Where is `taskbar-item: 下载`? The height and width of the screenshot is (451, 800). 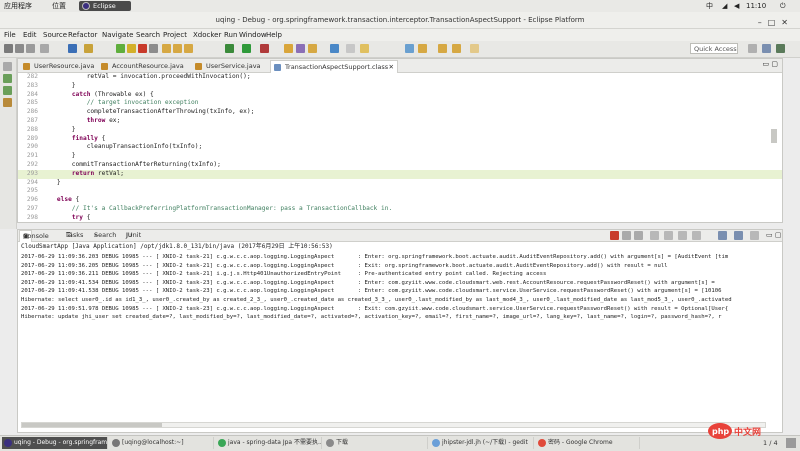
taskbar-item: 下载 is located at coordinates (376, 443).